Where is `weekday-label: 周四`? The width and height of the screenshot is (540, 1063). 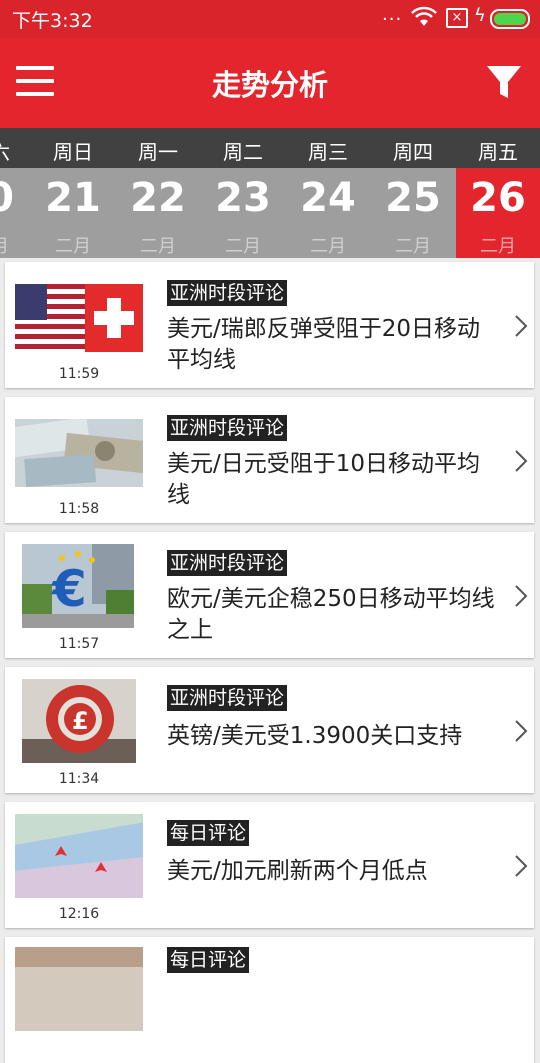
weekday-label: 周四 is located at coordinates (413, 152).